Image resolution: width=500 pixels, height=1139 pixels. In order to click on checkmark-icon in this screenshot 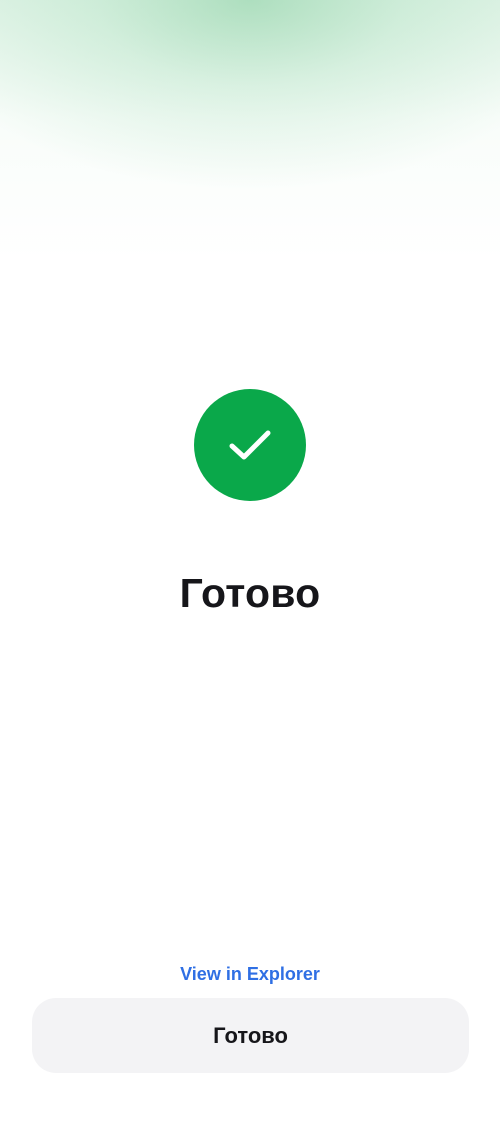, I will do `click(250, 445)`.